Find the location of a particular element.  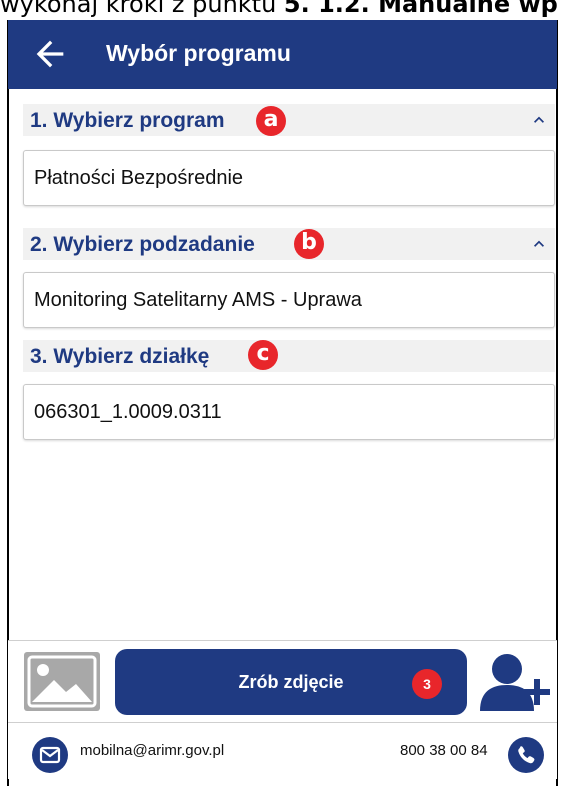

arrow-left-icon is located at coordinates (50, 54).